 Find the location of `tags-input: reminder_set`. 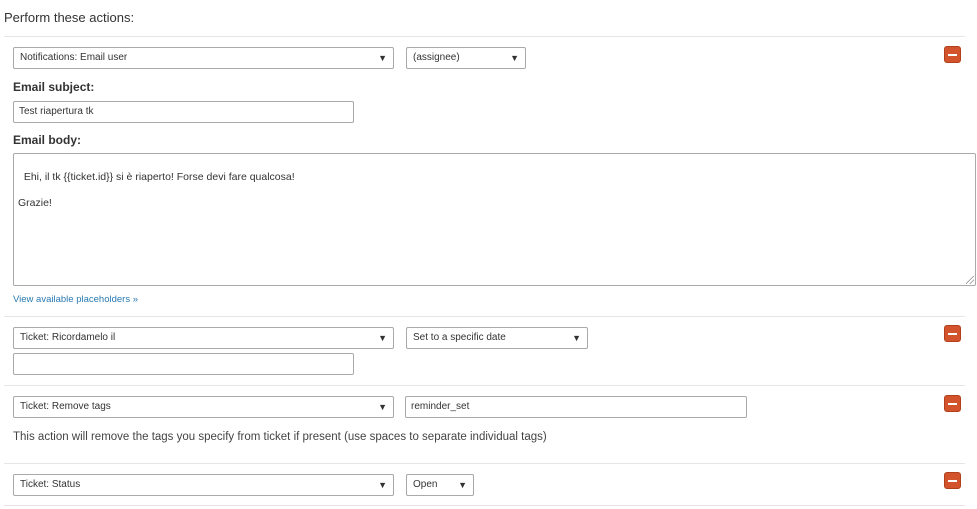

tags-input: reminder_set is located at coordinates (576, 407).